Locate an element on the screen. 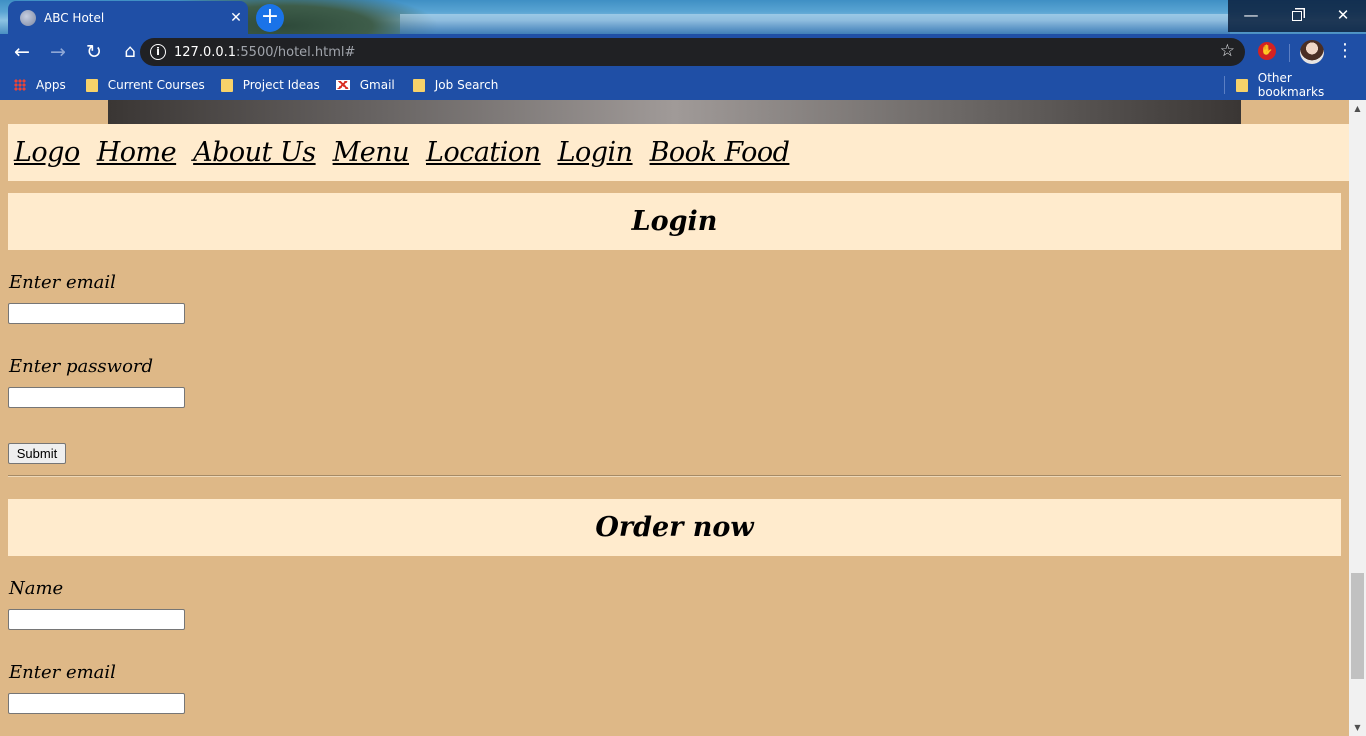  bookmark-label: Project Ideas is located at coordinates (281, 85).